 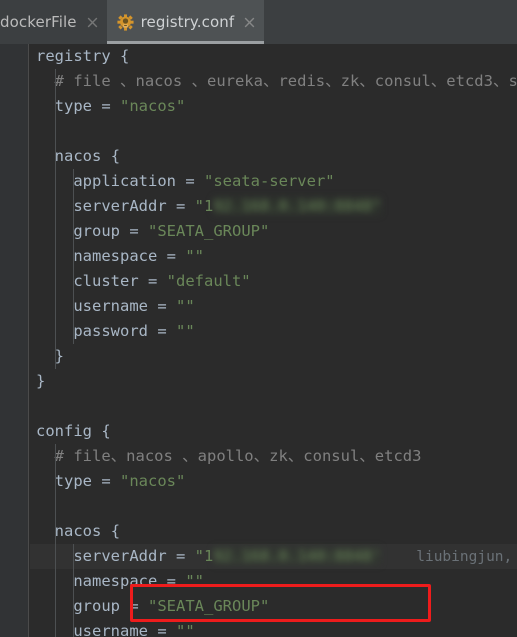 I want to click on code-line: config {, so click(x=273, y=431).